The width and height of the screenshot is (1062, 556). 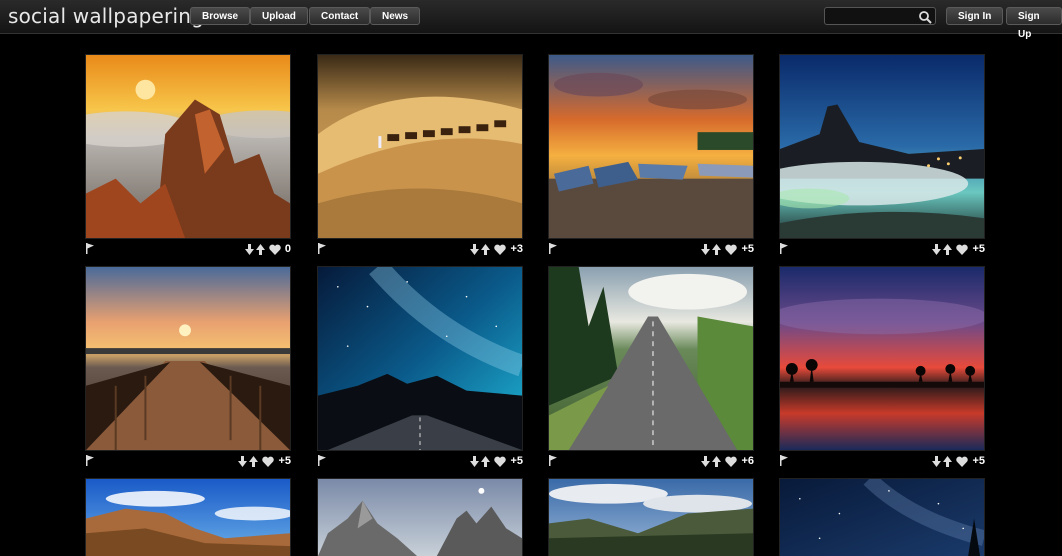 What do you see at coordinates (287, 249) in the screenshot?
I see `vote-score: 0` at bounding box center [287, 249].